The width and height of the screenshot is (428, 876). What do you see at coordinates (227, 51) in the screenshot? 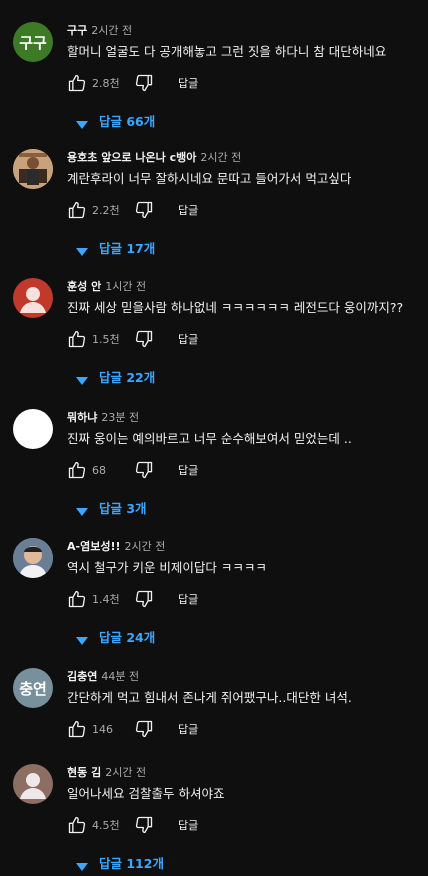
I see `comment-text: 할머니 얼굴도 다 공개해놓고 그런 짓을 하다니 참 대단하네요` at bounding box center [227, 51].